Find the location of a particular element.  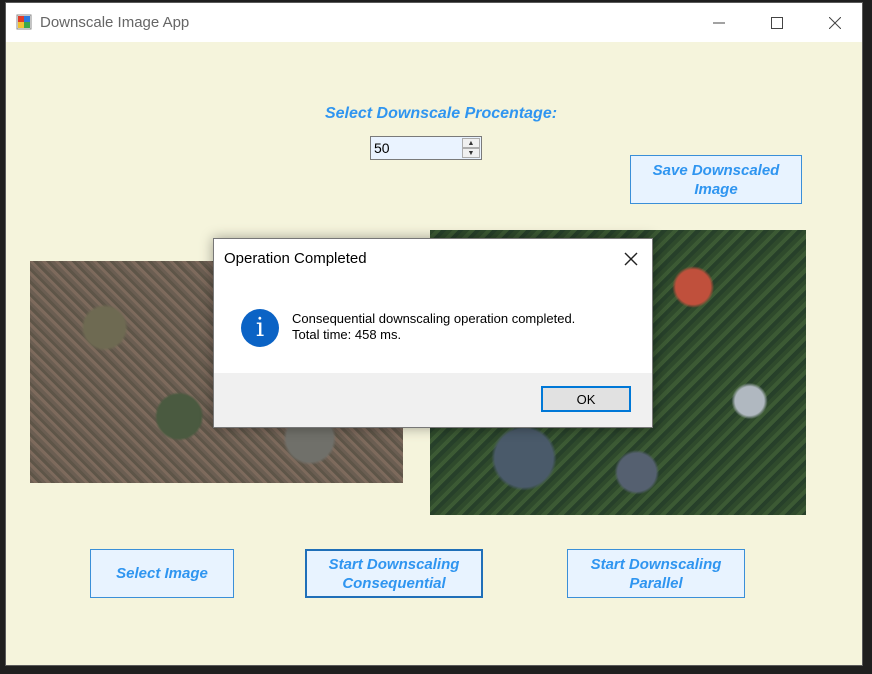

minimize-icon is located at coordinates (719, 22).